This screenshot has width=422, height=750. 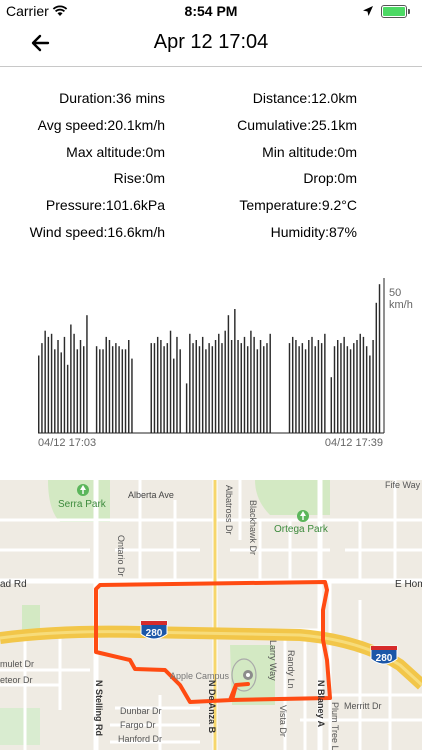 What do you see at coordinates (151, 495) in the screenshot?
I see `alberta-ave-label: Alberta Ave` at bounding box center [151, 495].